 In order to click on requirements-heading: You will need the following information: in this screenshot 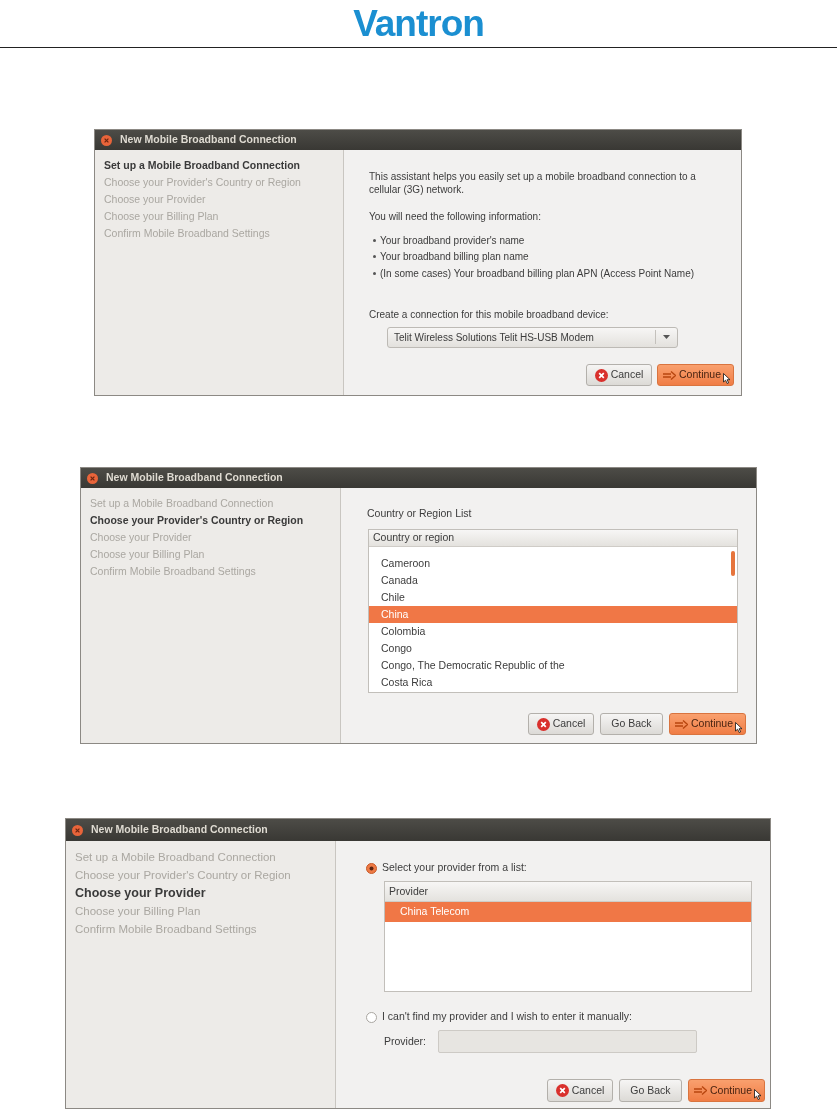, I will do `click(455, 216)`.